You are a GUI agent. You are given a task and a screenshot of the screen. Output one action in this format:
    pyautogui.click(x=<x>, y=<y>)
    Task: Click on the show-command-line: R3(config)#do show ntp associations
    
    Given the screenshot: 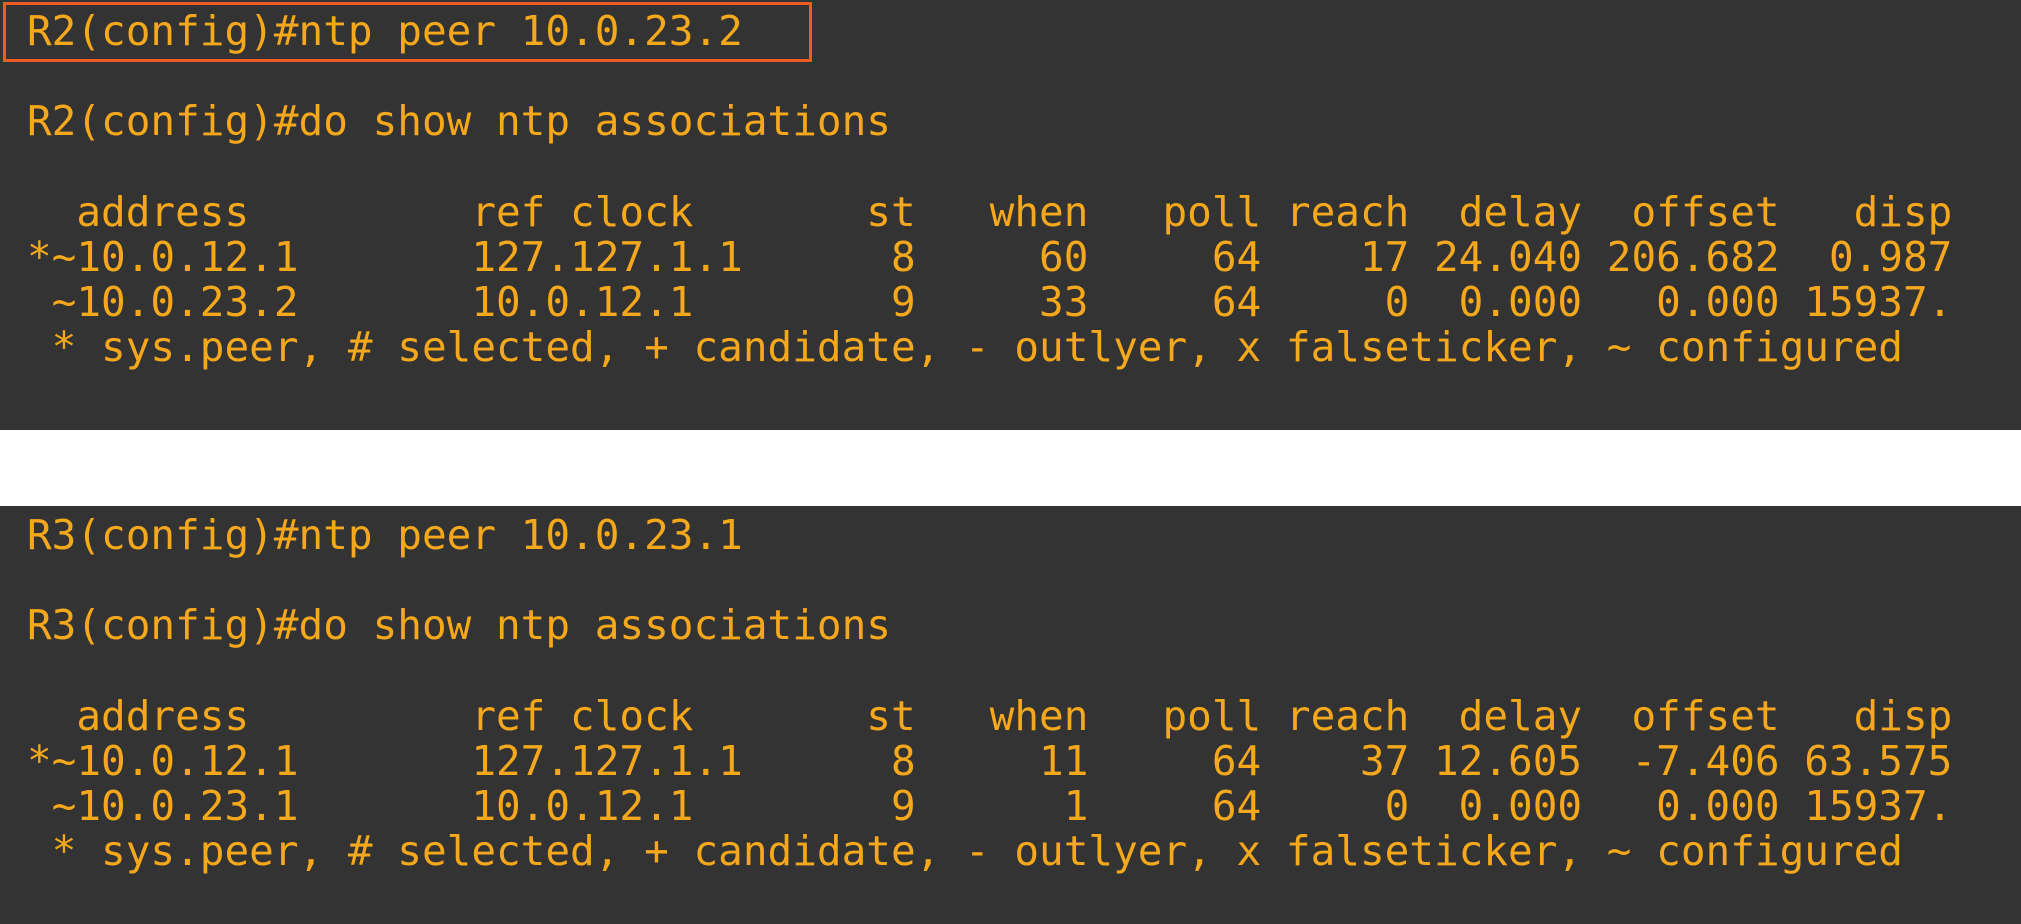 What is the action you would take?
    pyautogui.click(x=459, y=625)
    